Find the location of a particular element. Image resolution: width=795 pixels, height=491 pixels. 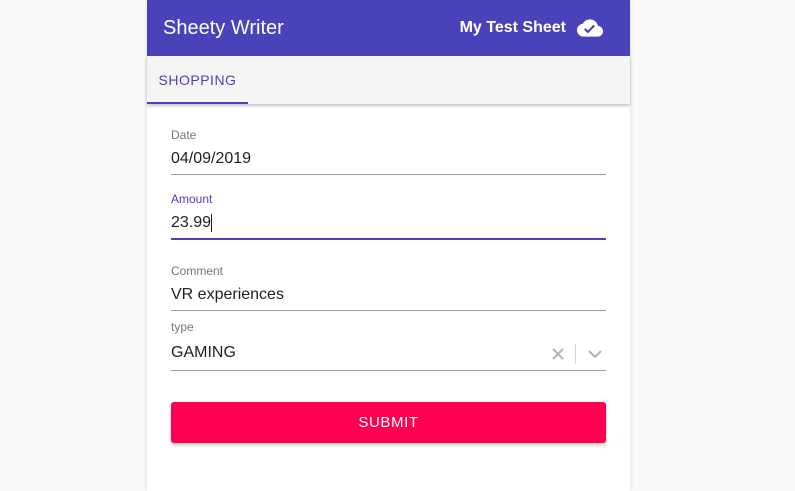

comment-label: Comment is located at coordinates (197, 271).